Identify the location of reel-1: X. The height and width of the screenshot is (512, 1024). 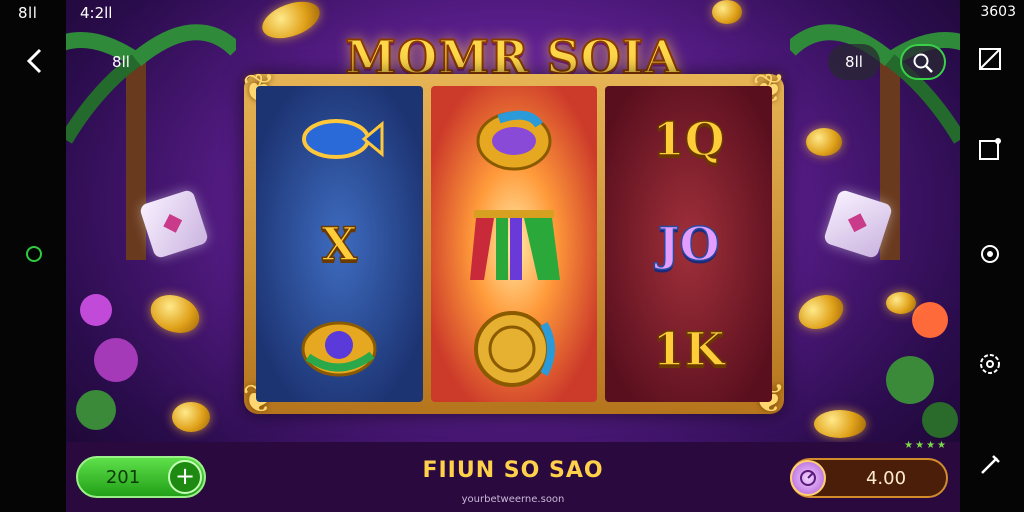
(339, 244).